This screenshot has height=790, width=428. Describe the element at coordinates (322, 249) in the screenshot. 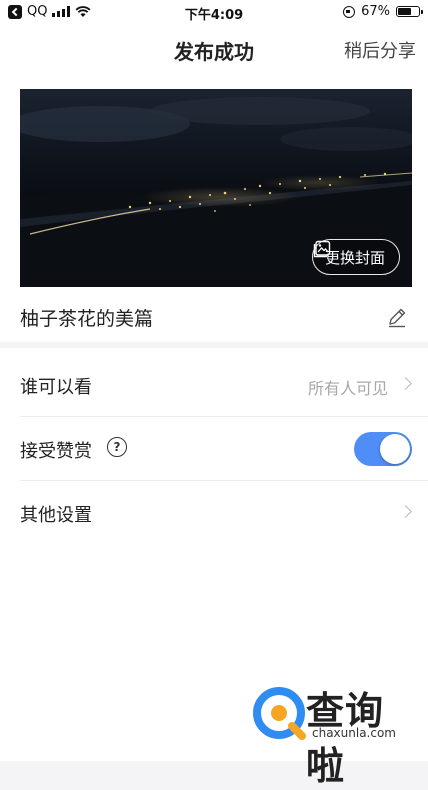

I see `image-icon` at that location.